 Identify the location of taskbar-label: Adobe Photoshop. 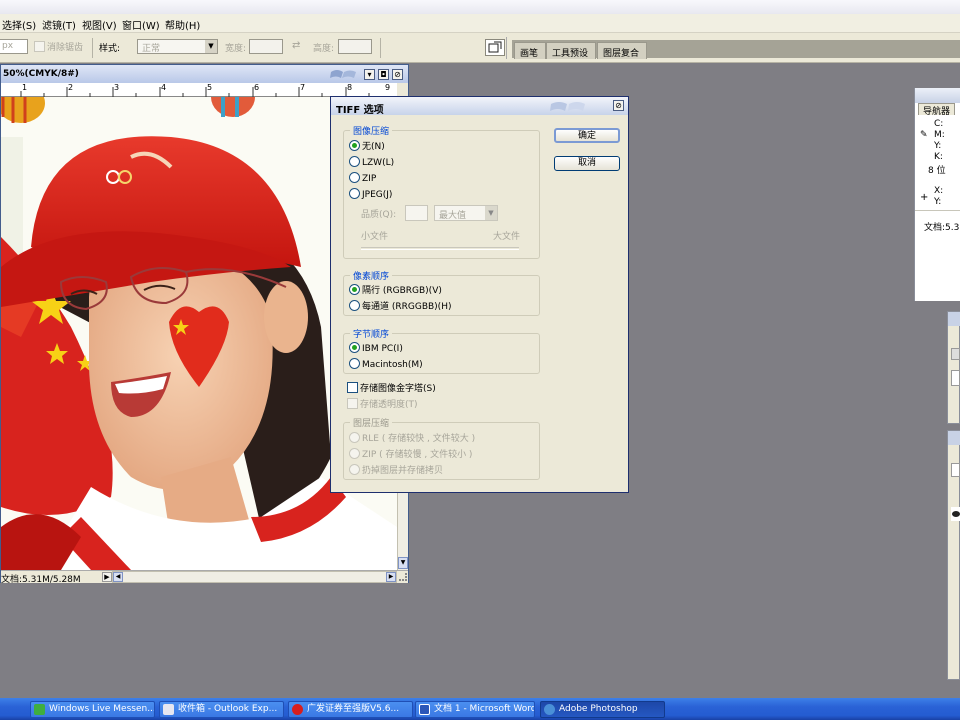
(598, 709).